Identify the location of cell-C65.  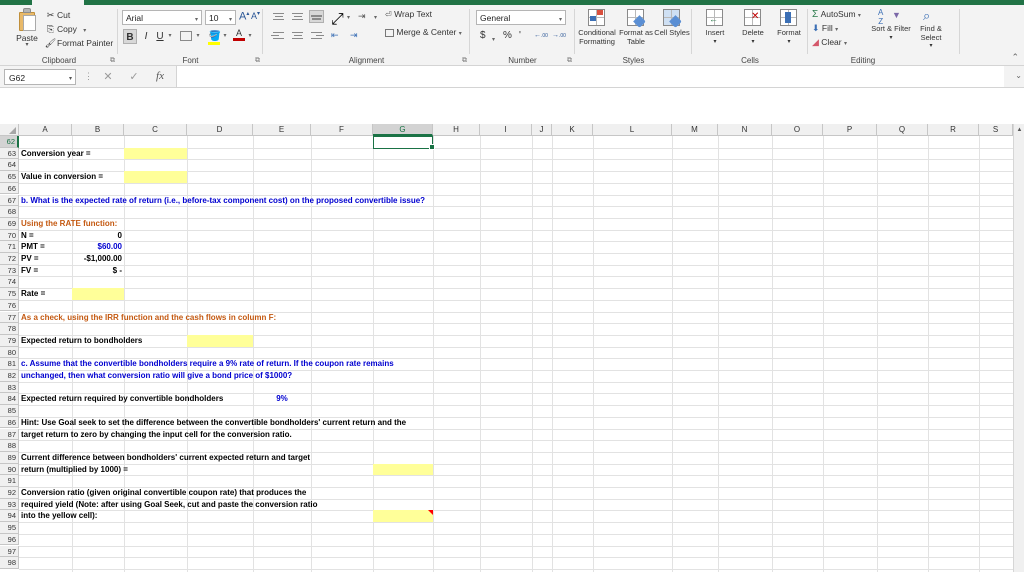
(155, 177).